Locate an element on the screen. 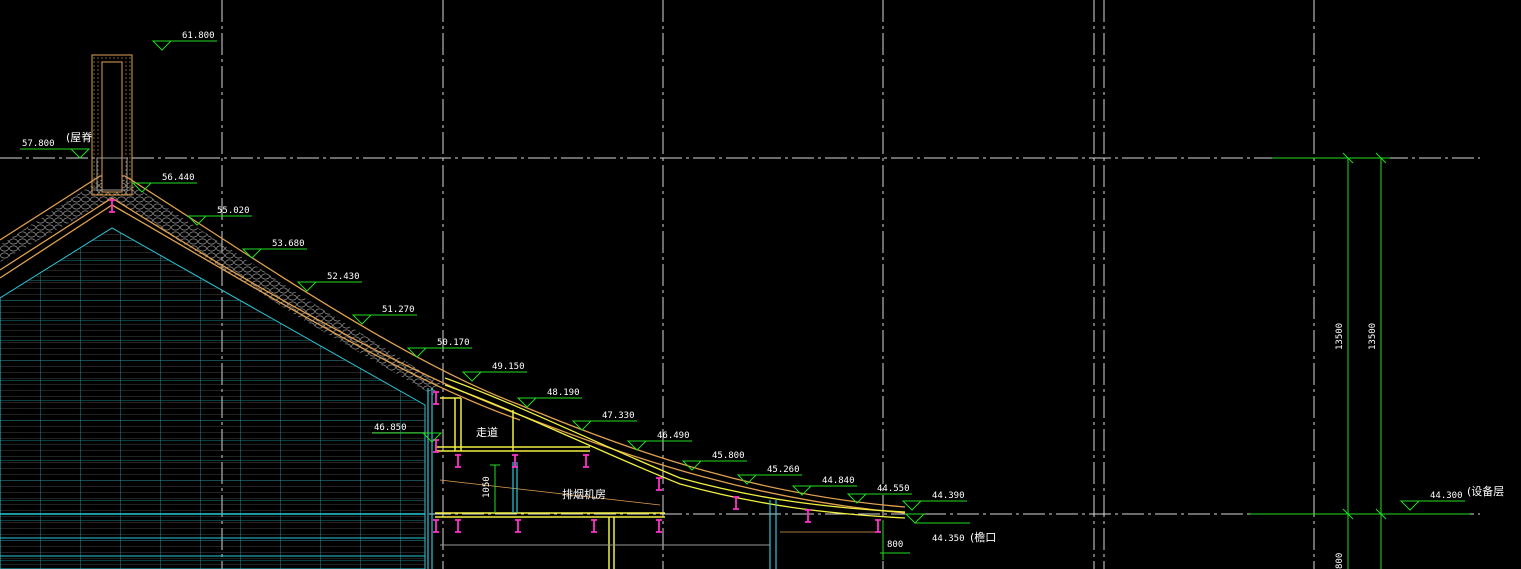 The height and width of the screenshot is (569, 1521). elevation-marker-equip: 44.300 is located at coordinates (1432, 501).